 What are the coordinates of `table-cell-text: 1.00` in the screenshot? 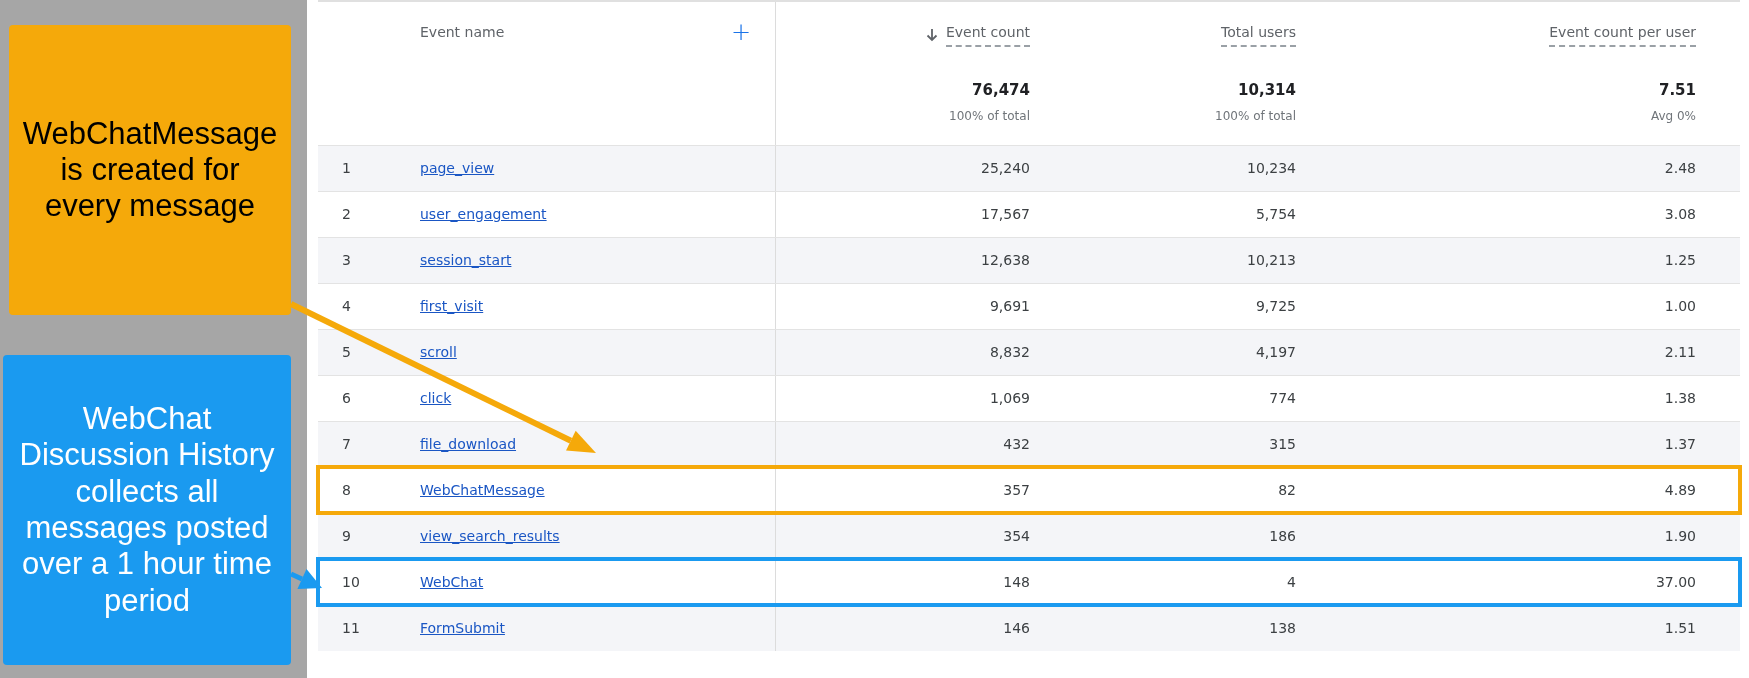 It's located at (1680, 306).